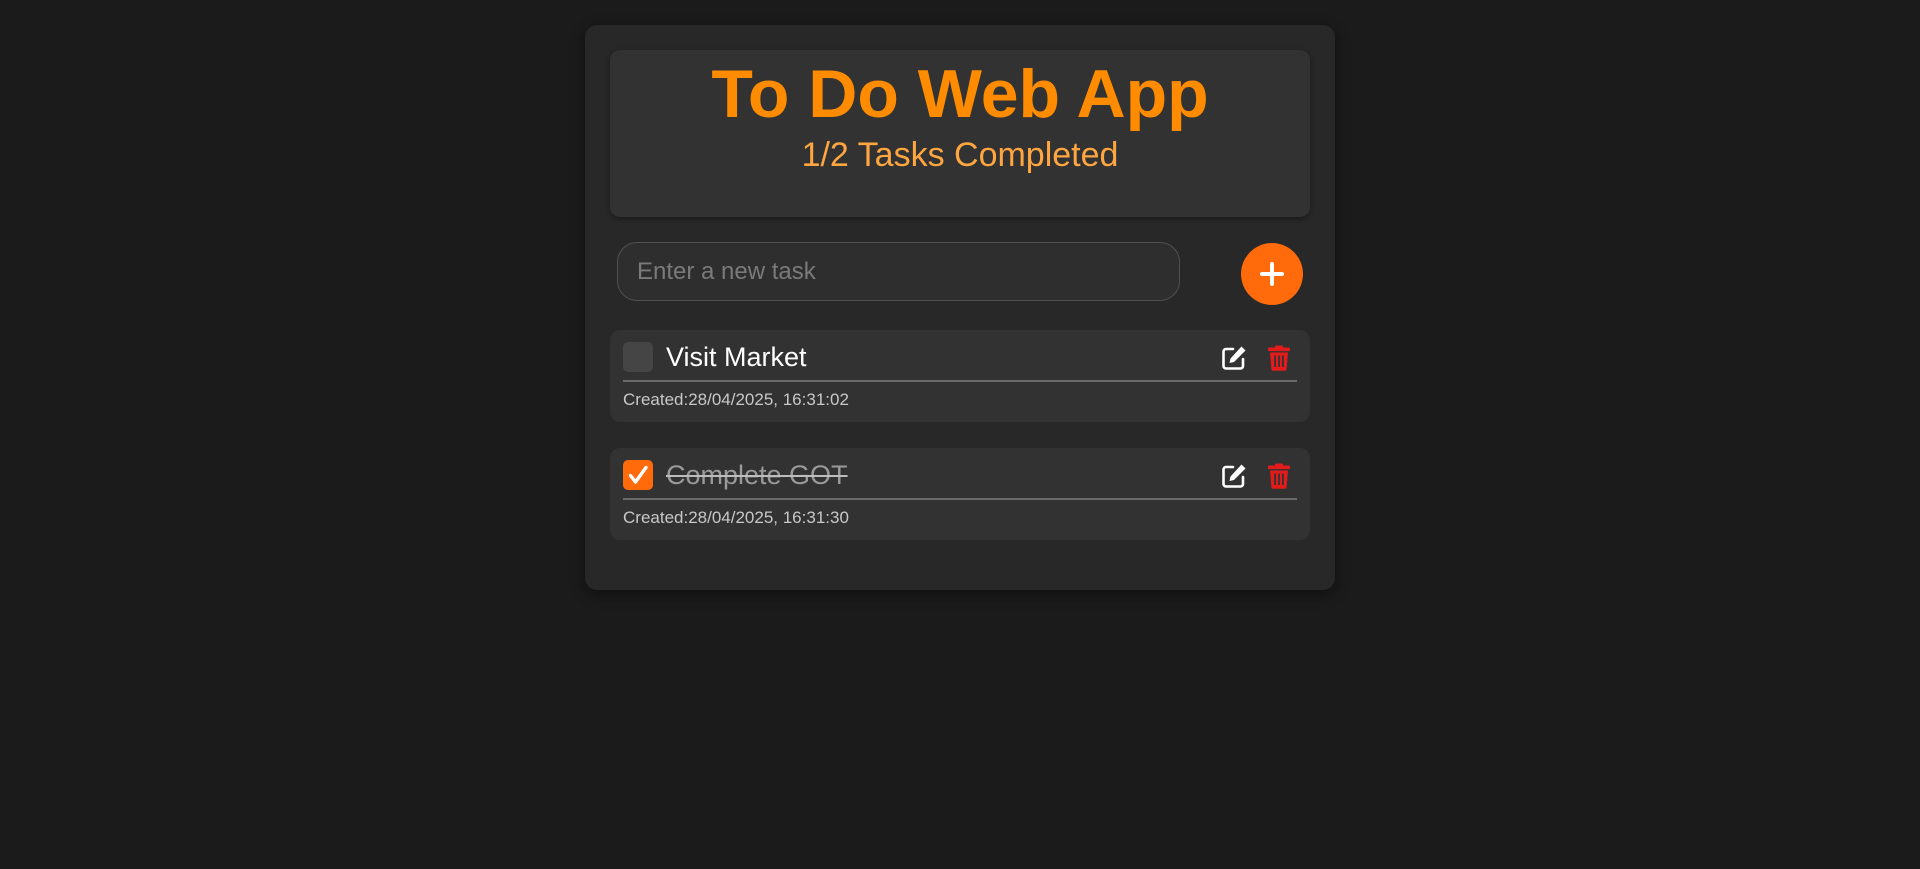 The height and width of the screenshot is (869, 1920). I want to click on task-text: Visit Market, so click(736, 357).